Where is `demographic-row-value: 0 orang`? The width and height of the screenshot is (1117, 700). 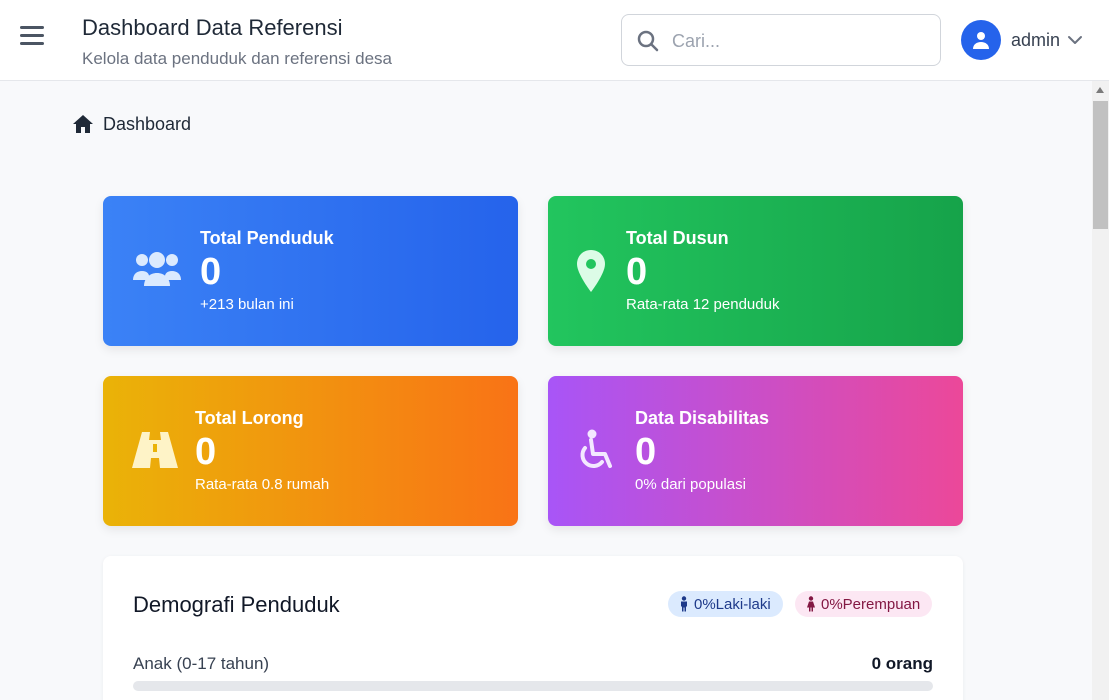
demographic-row-value: 0 orang is located at coordinates (902, 663).